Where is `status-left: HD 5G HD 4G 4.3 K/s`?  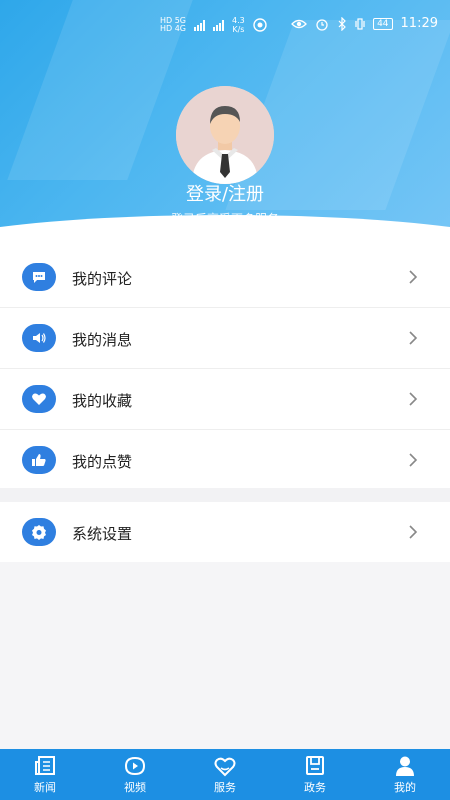 status-left: HD 5G HD 4G 4.3 K/s is located at coordinates (213, 25).